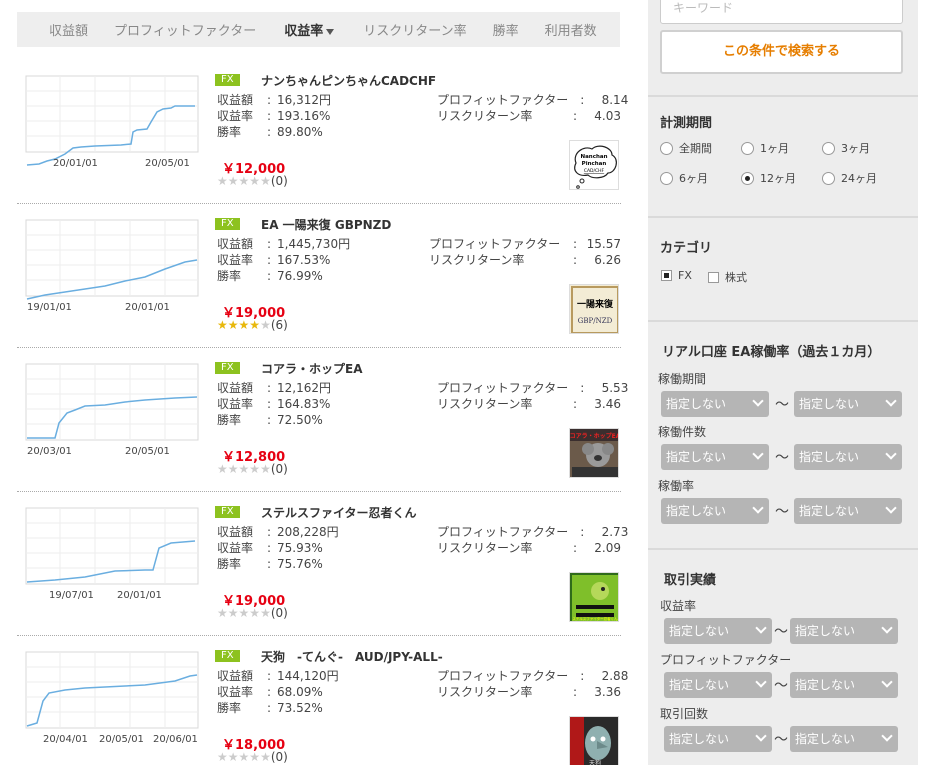 The height and width of the screenshot is (765, 926). What do you see at coordinates (278, 708) in the screenshot?
I see `stat-win-rate: 勝率:73.52%` at bounding box center [278, 708].